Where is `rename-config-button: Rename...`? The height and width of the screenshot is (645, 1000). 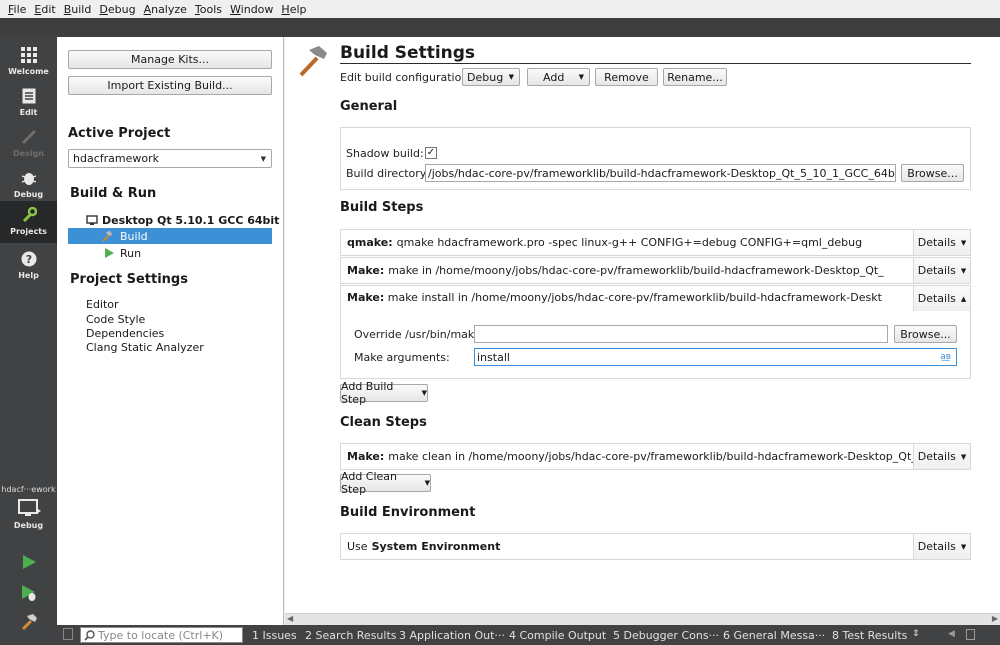
rename-config-button: Rename... is located at coordinates (695, 77).